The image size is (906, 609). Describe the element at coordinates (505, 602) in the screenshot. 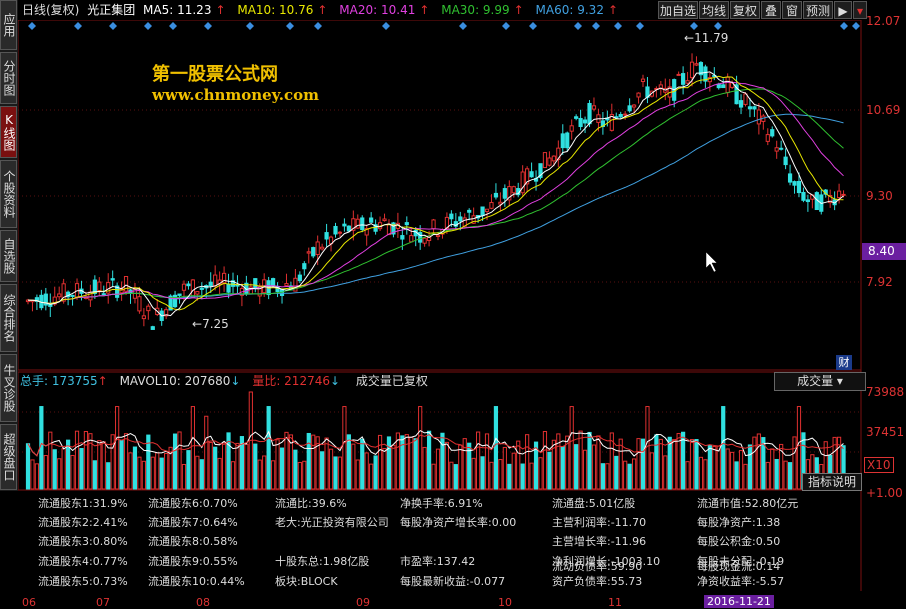

I see `date-label: 10` at that location.